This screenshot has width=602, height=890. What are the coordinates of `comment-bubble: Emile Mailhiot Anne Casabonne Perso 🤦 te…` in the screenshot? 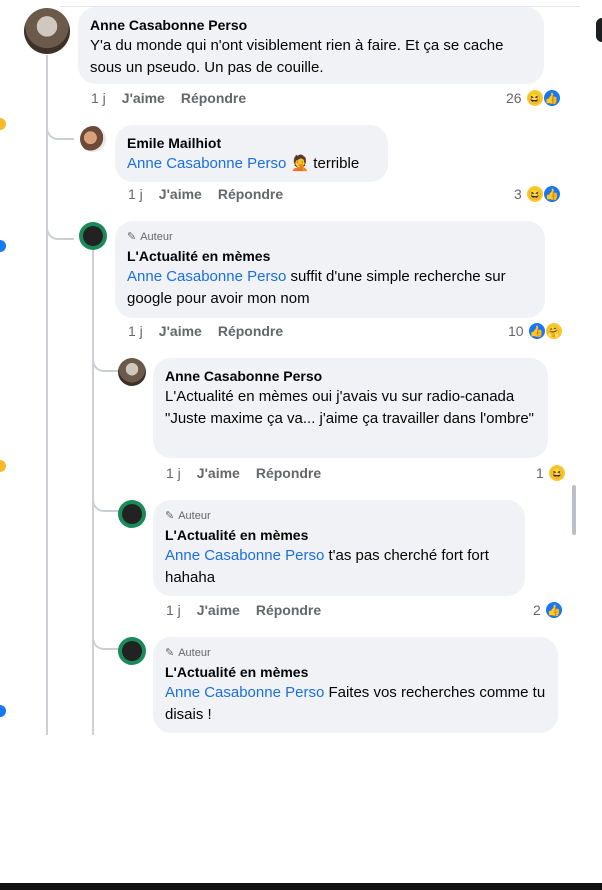 It's located at (251, 153).